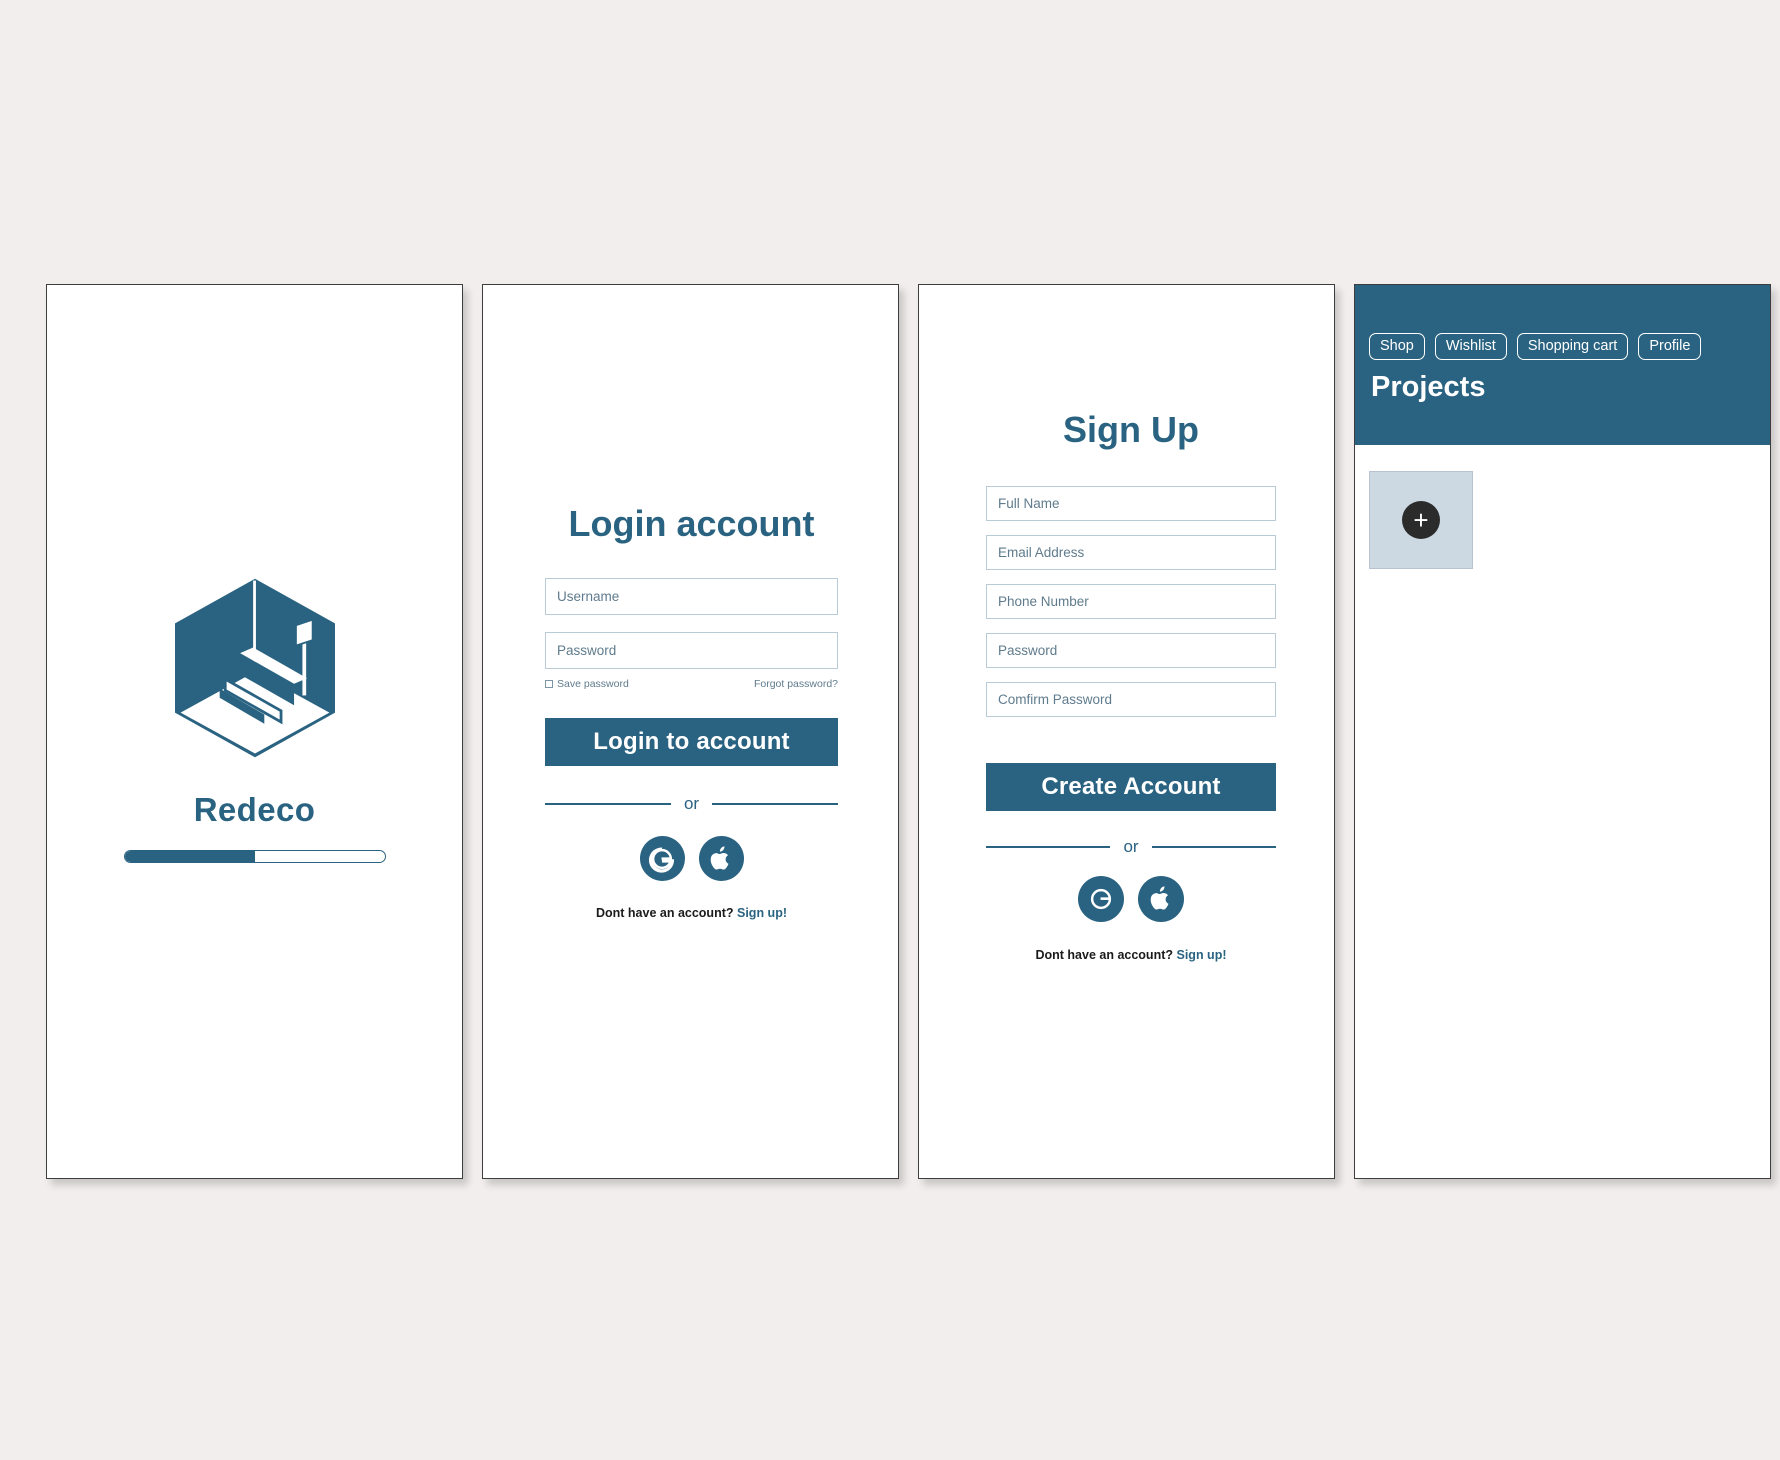  I want to click on apple-login-button, so click(721, 858).